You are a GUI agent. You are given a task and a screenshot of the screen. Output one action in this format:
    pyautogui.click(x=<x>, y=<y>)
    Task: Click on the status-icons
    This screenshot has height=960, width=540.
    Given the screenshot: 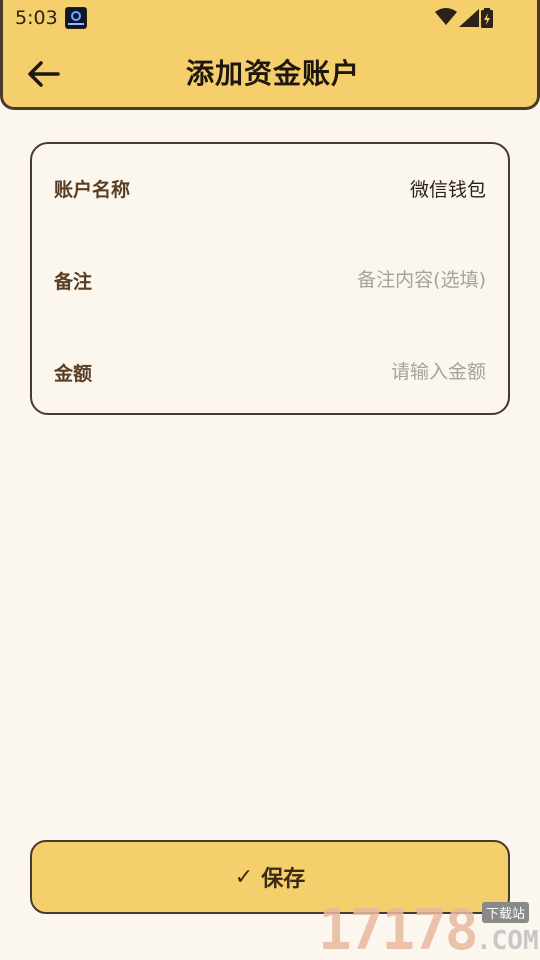 What is the action you would take?
    pyautogui.click(x=469, y=18)
    